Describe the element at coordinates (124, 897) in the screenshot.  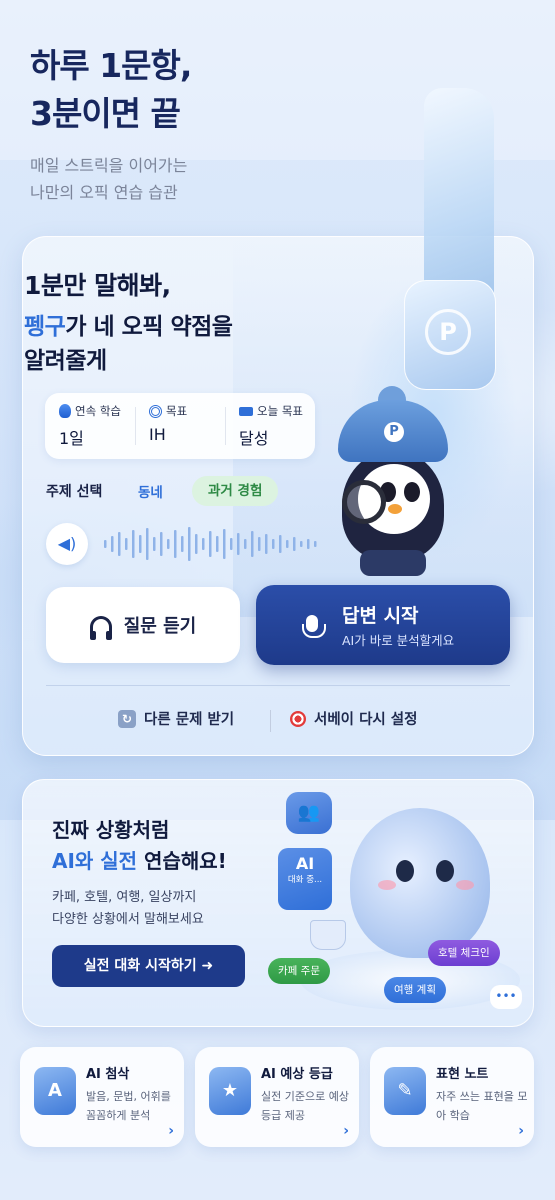
I see `conversation-desc-line1: 카페, 호텔, 여행, 일상까지` at that location.